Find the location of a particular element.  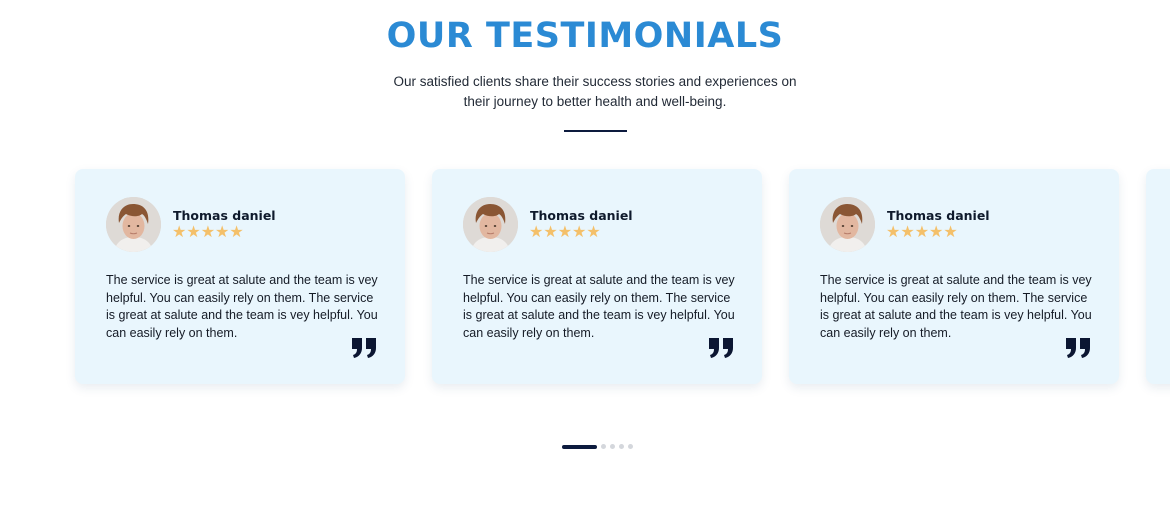

carousel-dot-active is located at coordinates (579, 446).